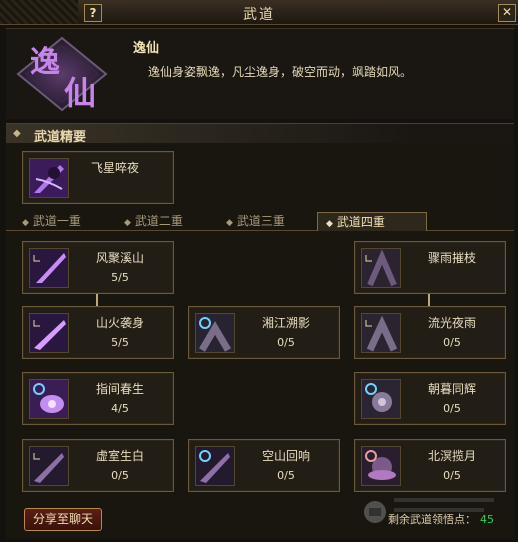 This screenshot has width=518, height=542. Describe the element at coordinates (80, 93) in the screenshot. I see `svg-text: 仙` at that location.